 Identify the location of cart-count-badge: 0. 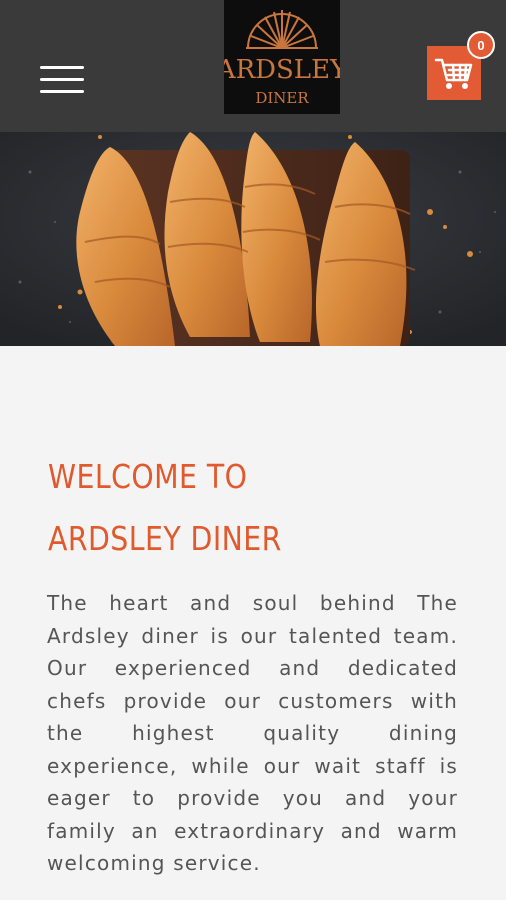
(481, 45).